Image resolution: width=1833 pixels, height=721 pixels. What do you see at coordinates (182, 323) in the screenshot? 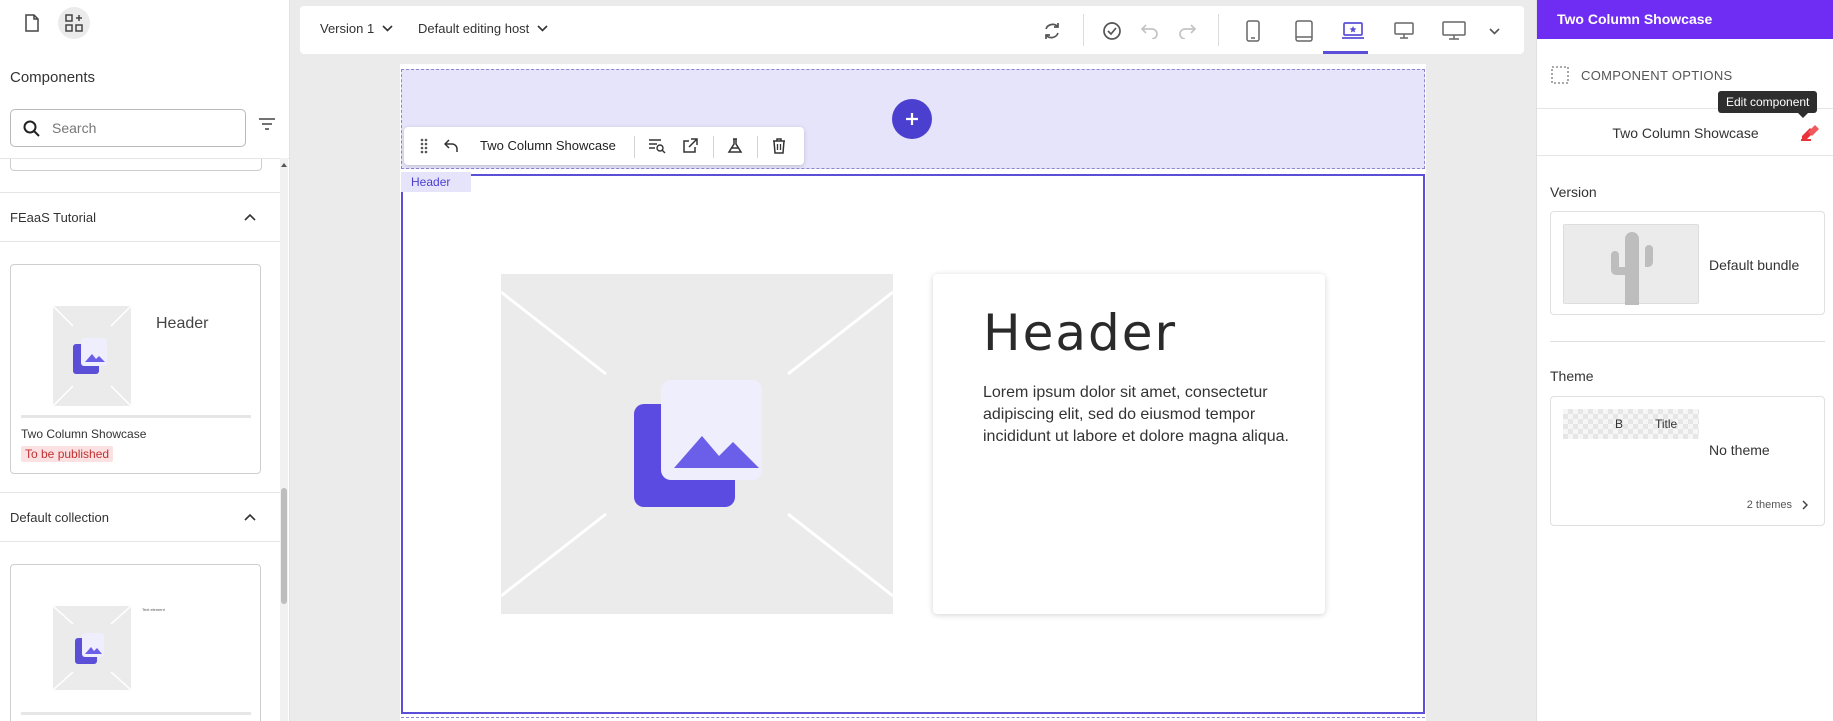
I see `card-thumbnail-header: Header` at bounding box center [182, 323].